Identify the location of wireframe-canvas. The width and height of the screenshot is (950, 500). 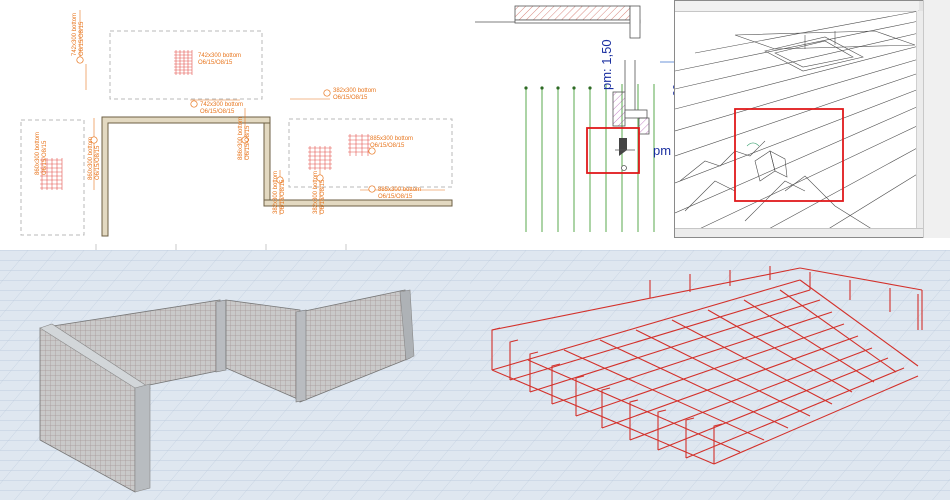
(797, 121).